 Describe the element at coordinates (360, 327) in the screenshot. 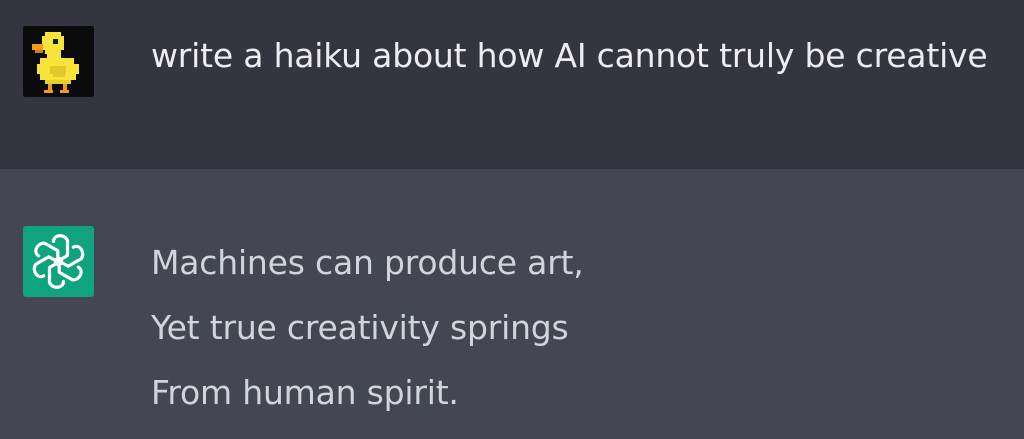

I see `haiku-line-2: Yet true creativity springs` at that location.